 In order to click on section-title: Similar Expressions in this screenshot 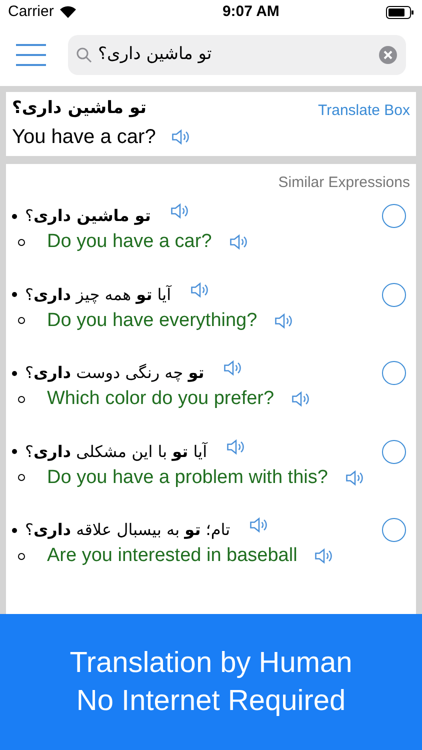, I will do `click(344, 182)`.